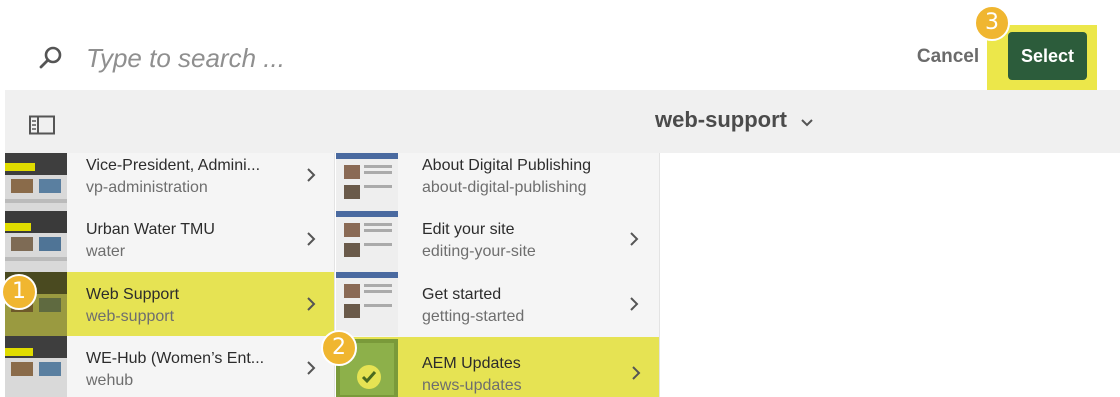  Describe the element at coordinates (147, 187) in the screenshot. I see `item-name: vp-administration` at that location.